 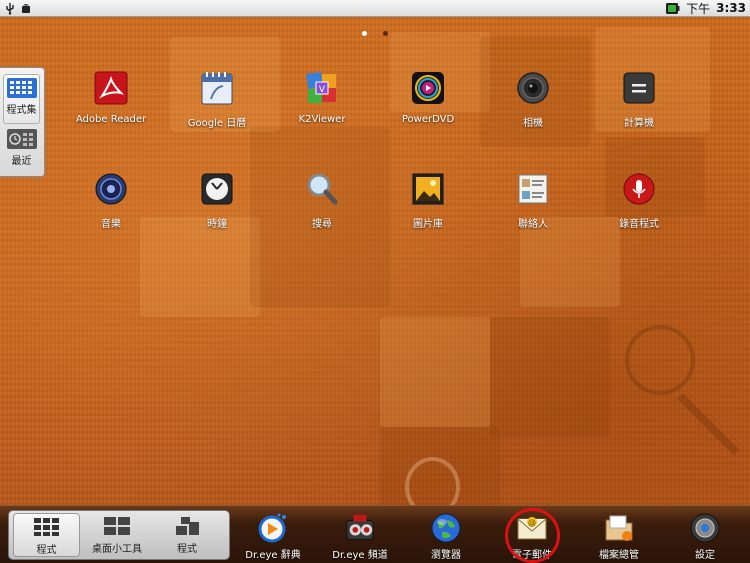 What do you see at coordinates (217, 110) in the screenshot?
I see `app-google-calendar: Google 日曆` at bounding box center [217, 110].